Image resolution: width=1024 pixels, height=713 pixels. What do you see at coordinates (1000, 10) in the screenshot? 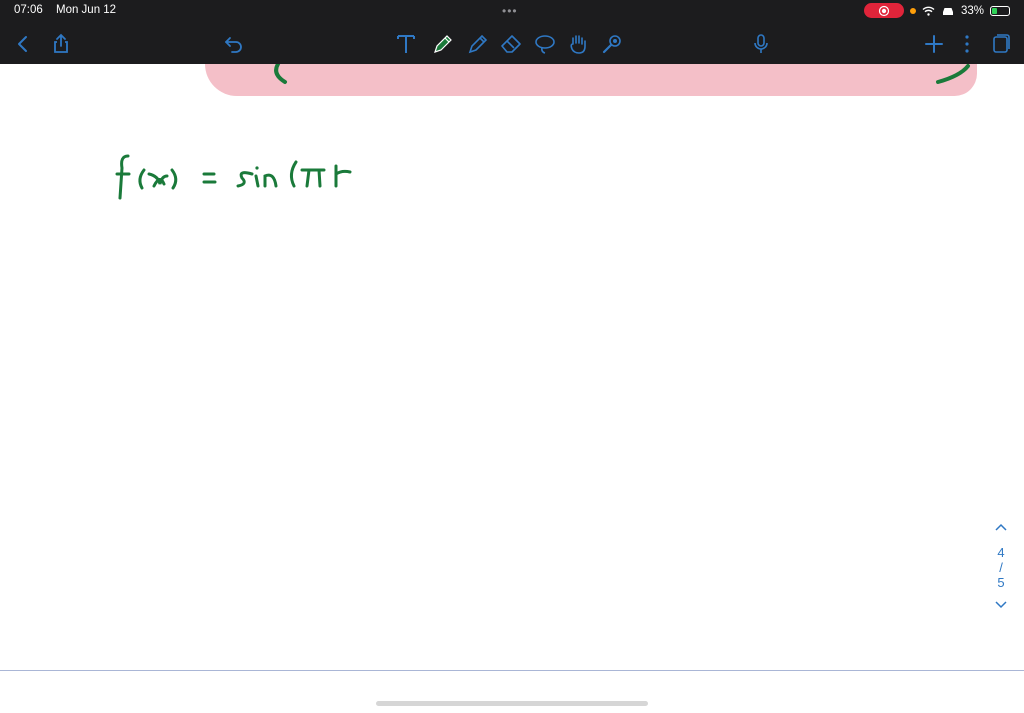
I see `battery-icon` at bounding box center [1000, 10].